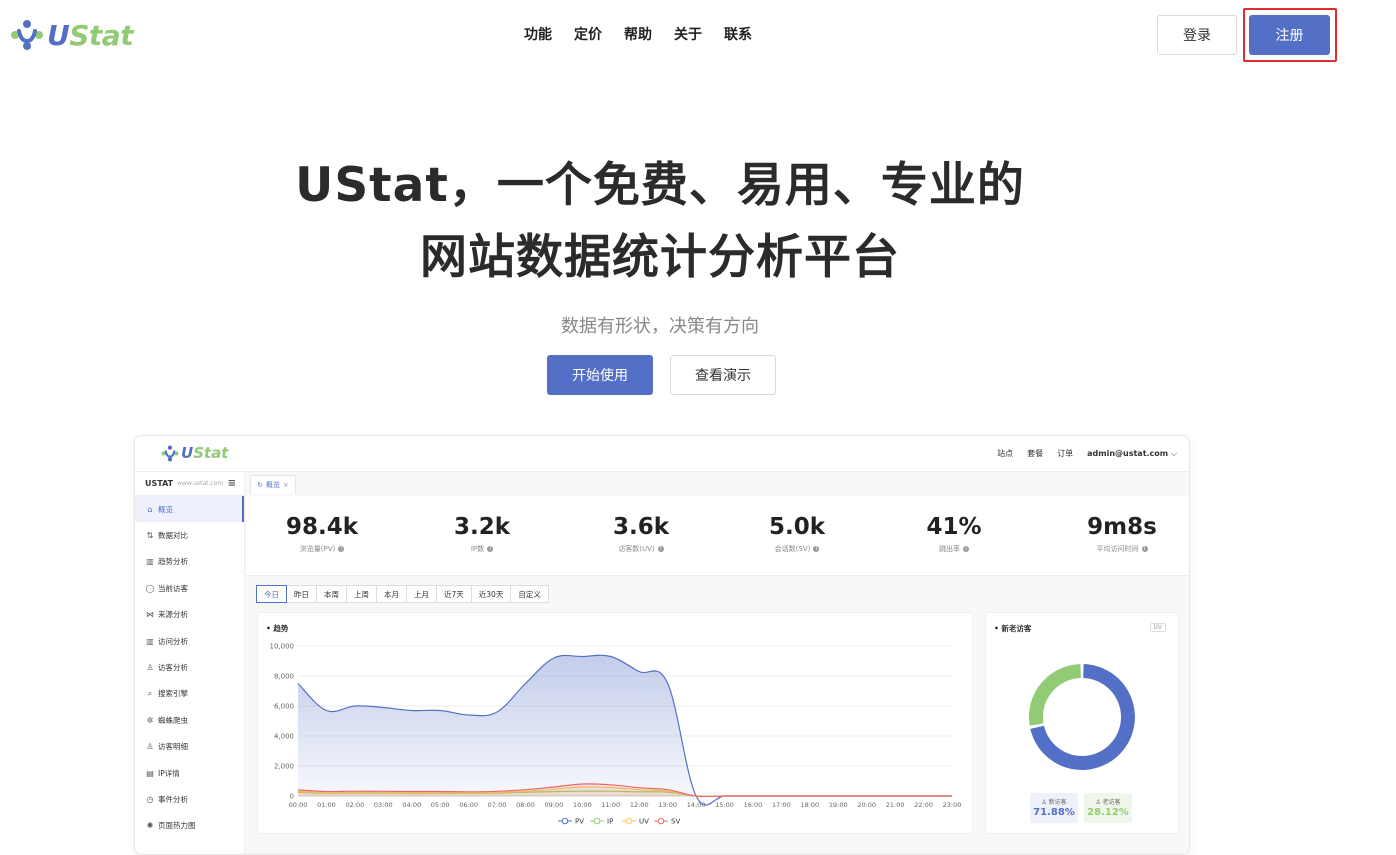  Describe the element at coordinates (281, 628) in the screenshot. I see `trend-title-text: 趋势` at that location.